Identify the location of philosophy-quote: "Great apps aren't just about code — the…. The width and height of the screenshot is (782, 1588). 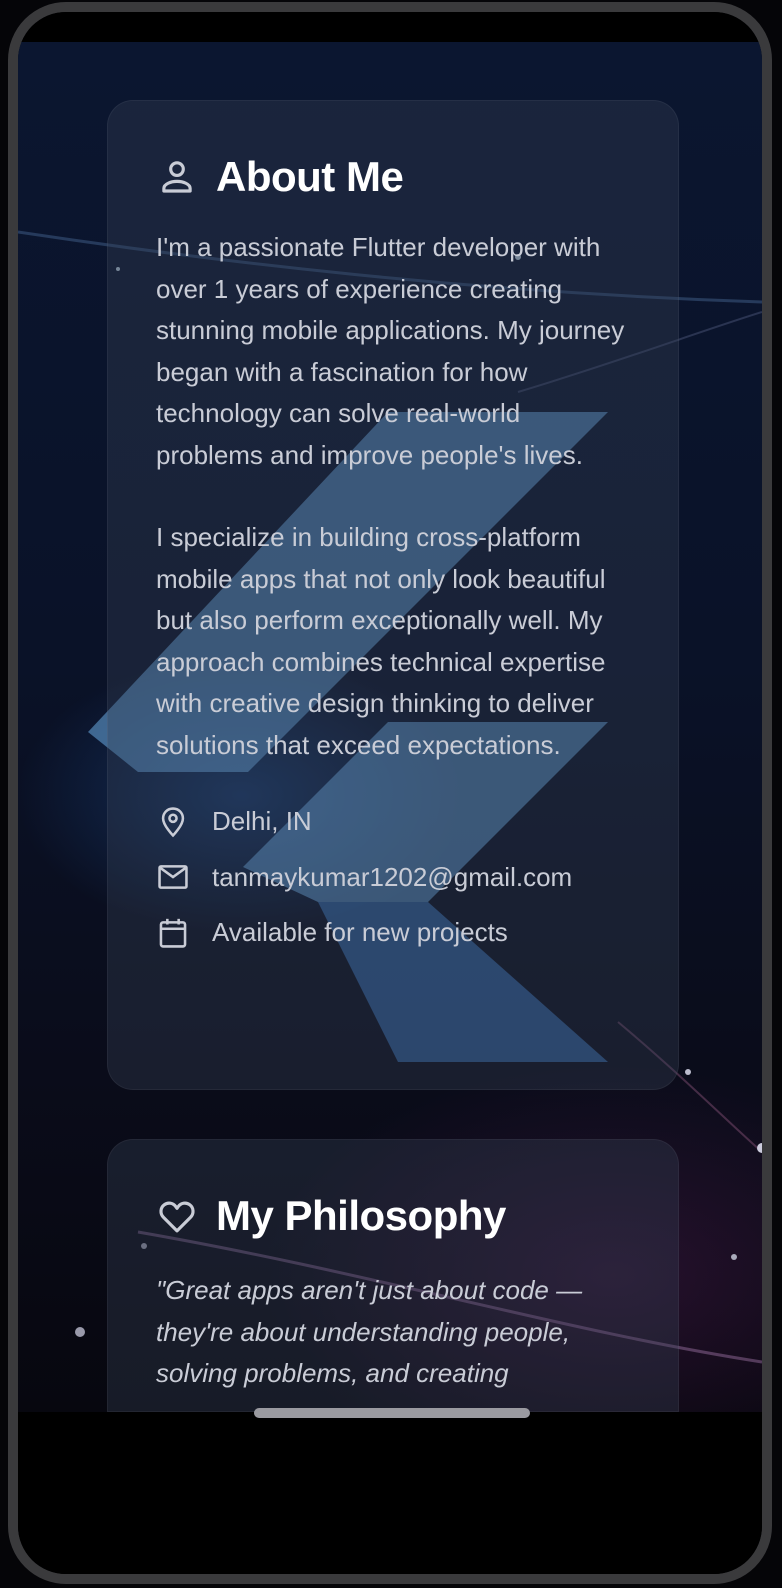
(369, 1331).